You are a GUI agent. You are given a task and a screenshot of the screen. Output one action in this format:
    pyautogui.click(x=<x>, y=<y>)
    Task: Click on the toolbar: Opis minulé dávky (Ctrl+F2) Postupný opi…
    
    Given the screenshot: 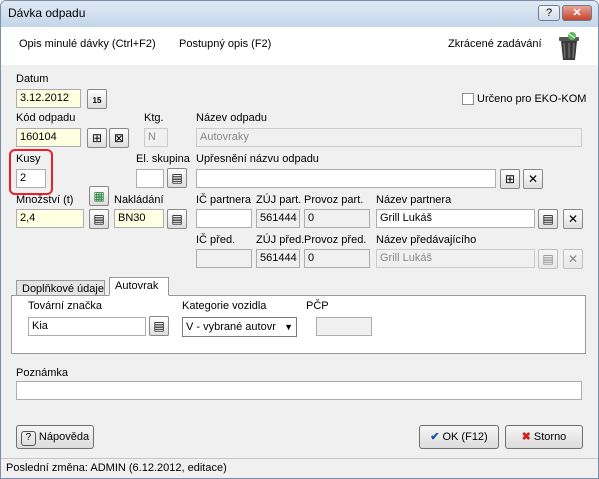 What is the action you would take?
    pyautogui.click(x=299, y=46)
    